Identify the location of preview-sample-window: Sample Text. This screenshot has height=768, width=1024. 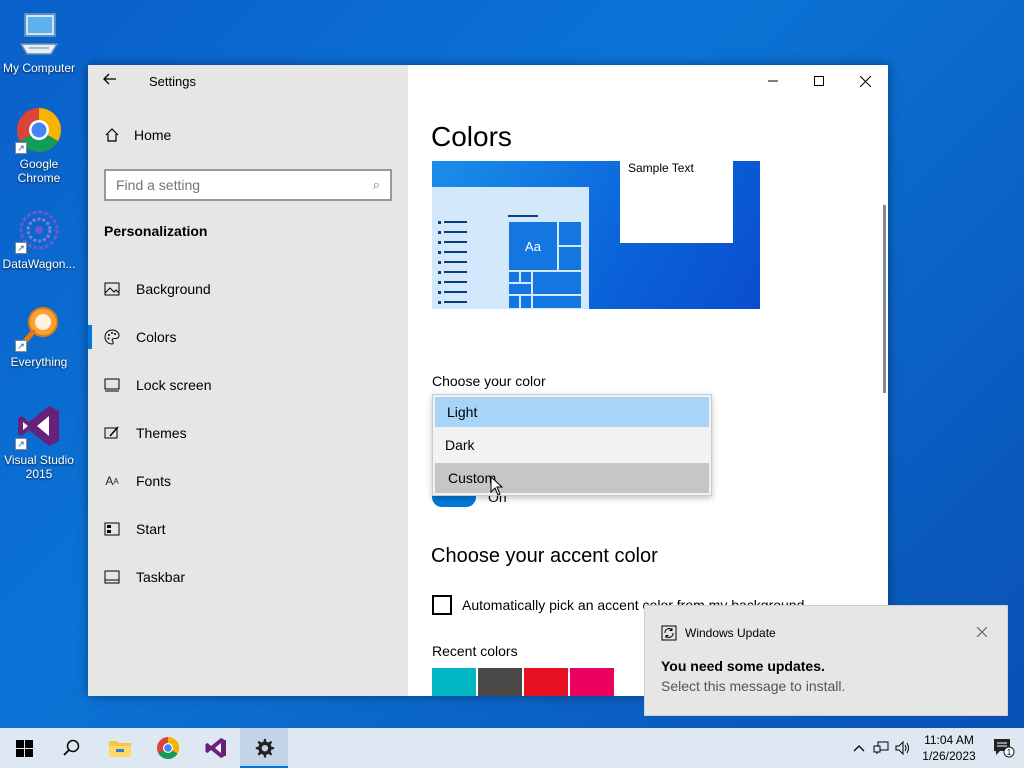
(676, 202).